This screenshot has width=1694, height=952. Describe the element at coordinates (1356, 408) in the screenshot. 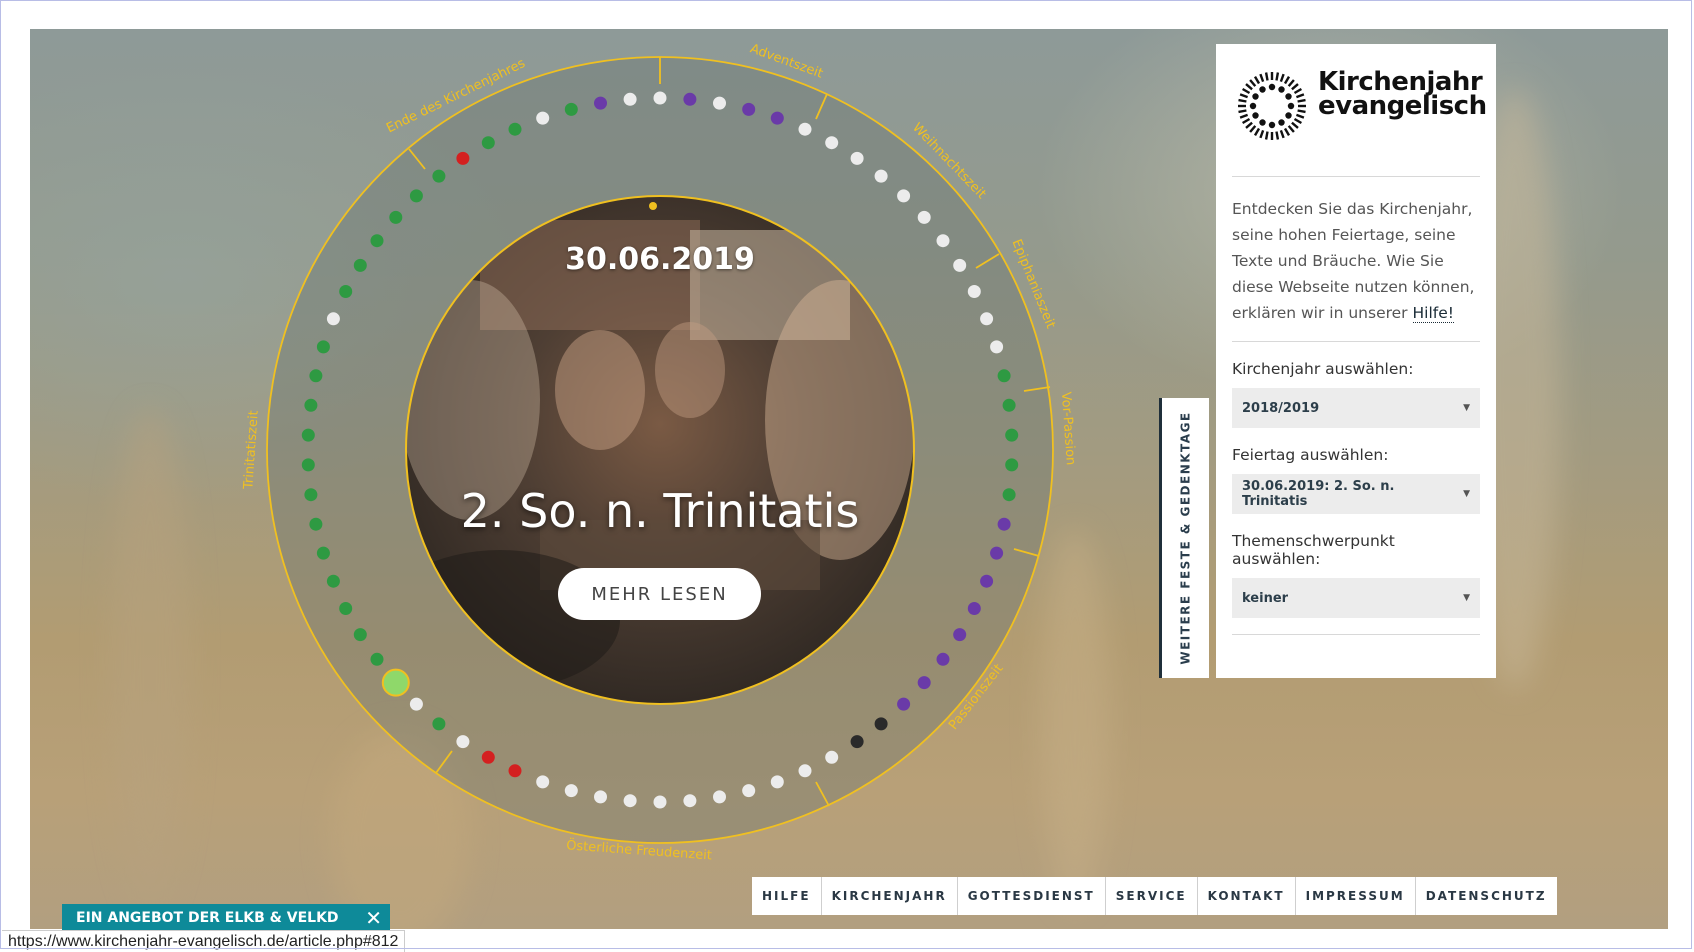

I see `year-select: 2018/2019 ▼` at that location.